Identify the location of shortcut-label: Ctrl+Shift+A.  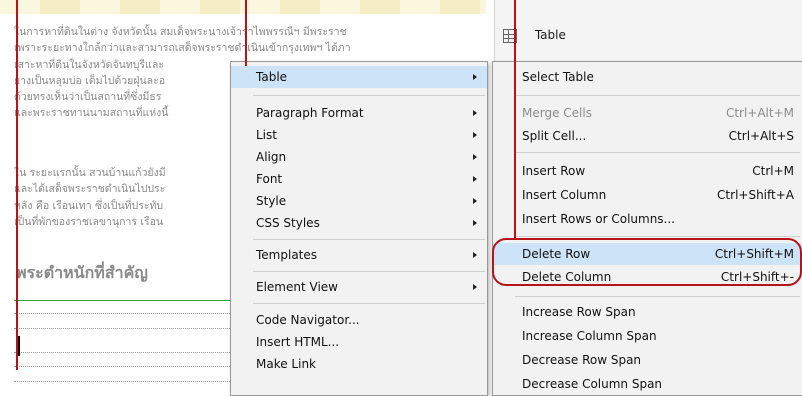
(755, 195).